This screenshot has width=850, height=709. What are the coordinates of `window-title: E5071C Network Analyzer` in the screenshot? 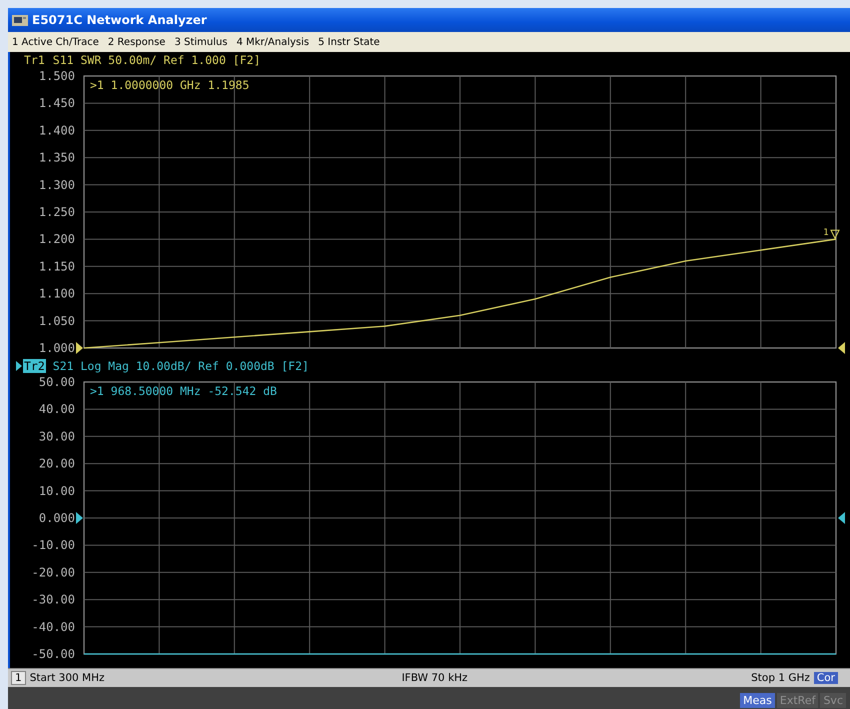 It's located at (119, 20).